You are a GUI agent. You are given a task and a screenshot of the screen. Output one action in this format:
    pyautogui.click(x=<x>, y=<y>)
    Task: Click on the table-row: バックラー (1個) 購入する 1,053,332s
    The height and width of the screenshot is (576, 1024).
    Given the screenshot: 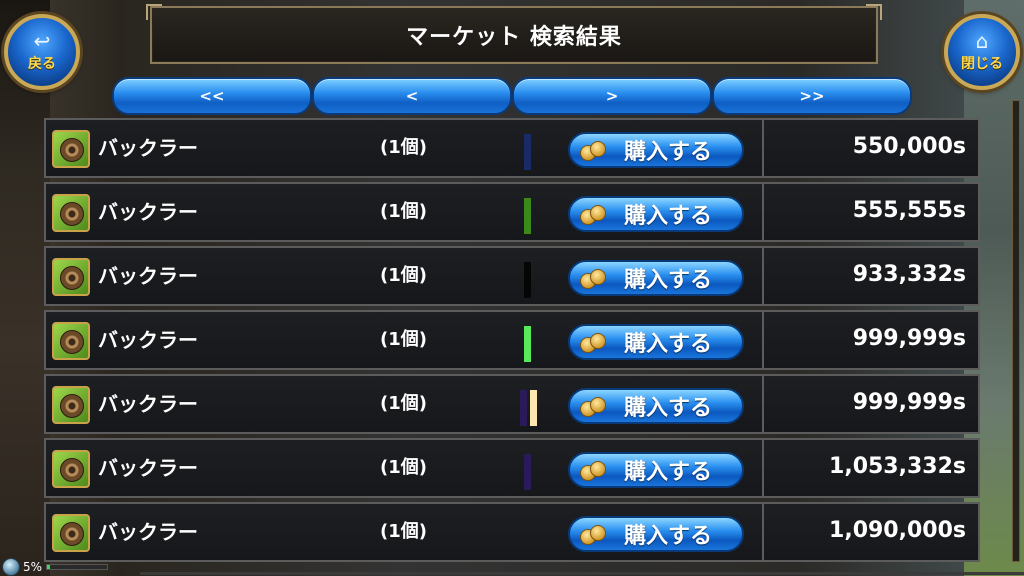 What is the action you would take?
    pyautogui.click(x=512, y=468)
    